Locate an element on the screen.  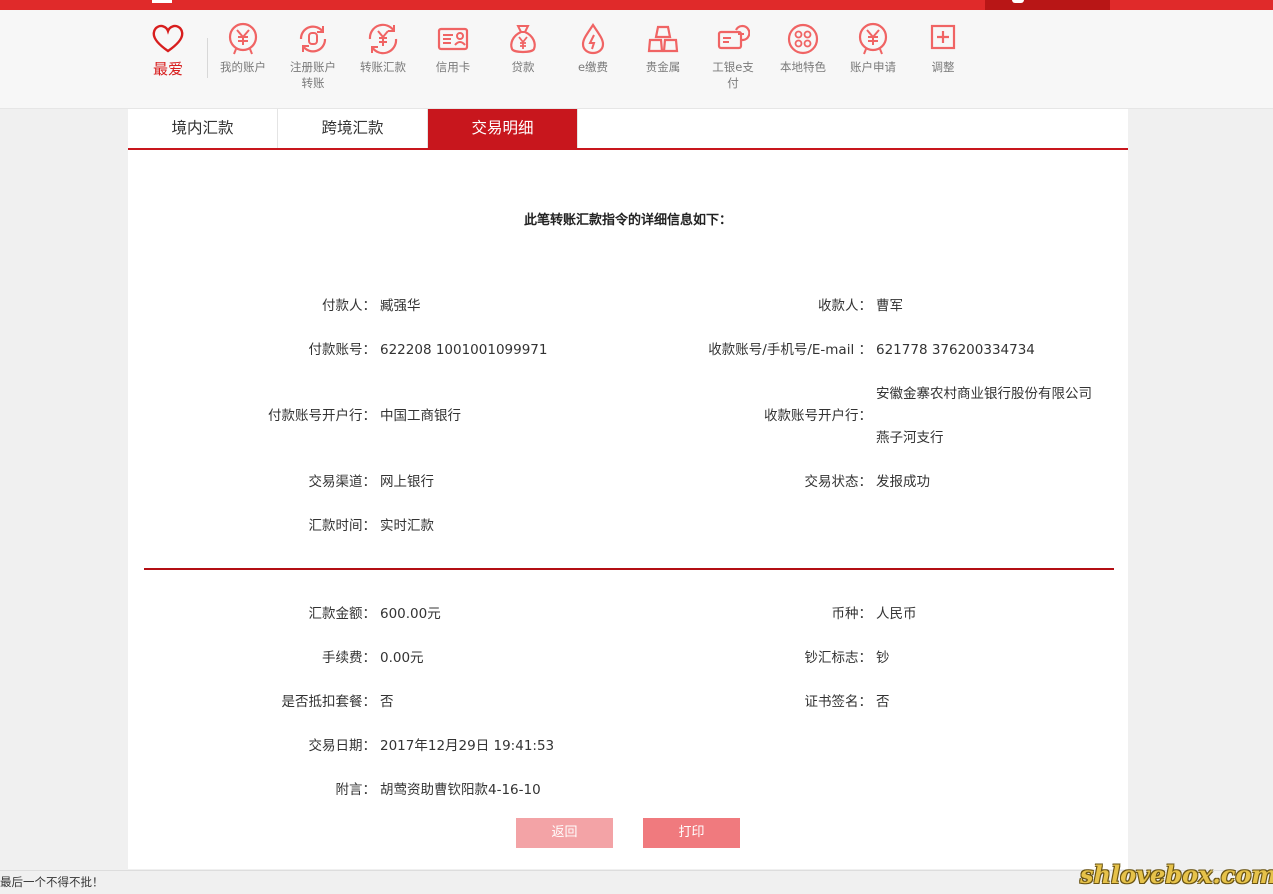
heart-icon is located at coordinates (168, 38).